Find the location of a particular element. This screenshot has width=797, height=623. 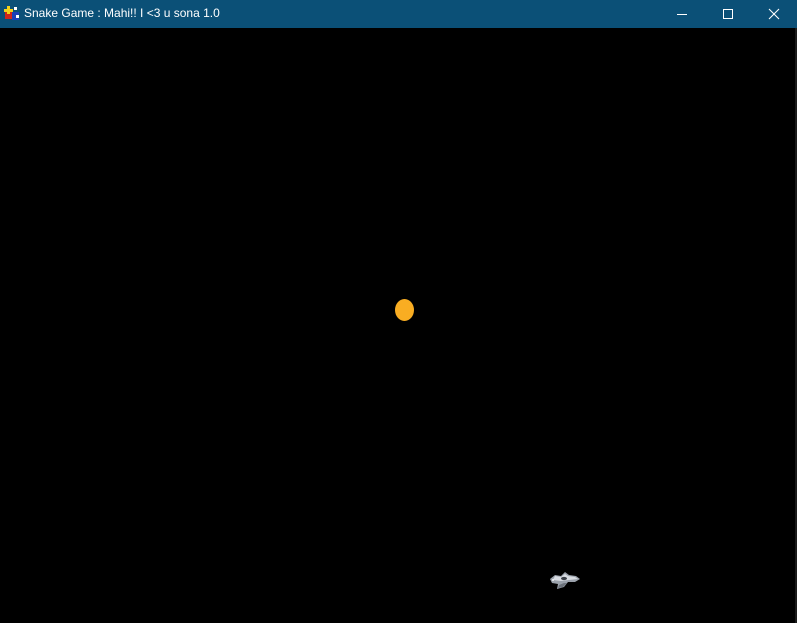

maximize-icon is located at coordinates (728, 14).